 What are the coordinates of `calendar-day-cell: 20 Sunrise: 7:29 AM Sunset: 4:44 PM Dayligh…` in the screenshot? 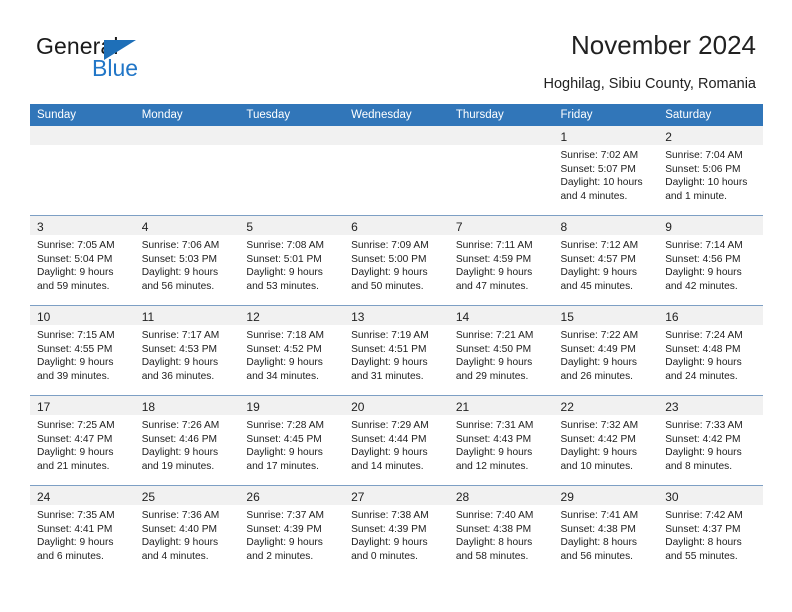 It's located at (396, 440).